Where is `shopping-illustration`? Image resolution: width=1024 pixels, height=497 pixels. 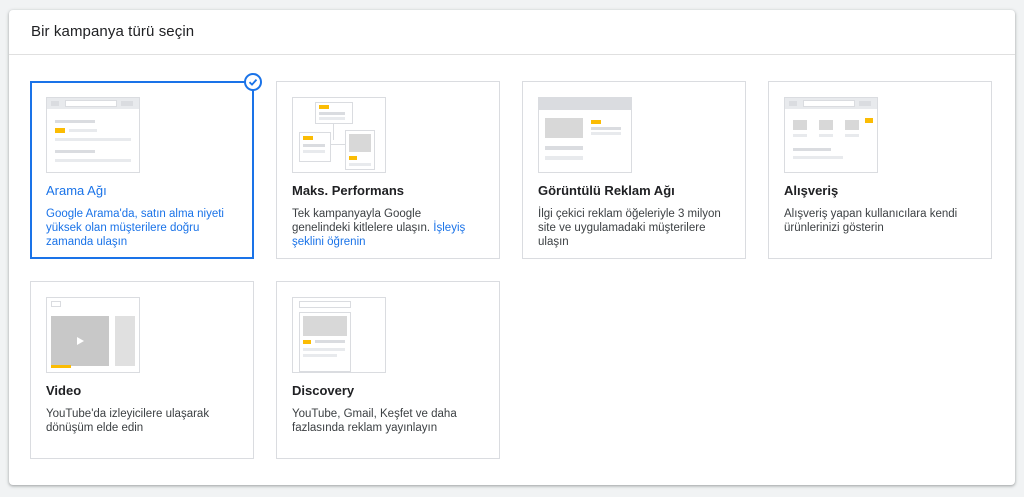
shopping-illustration is located at coordinates (831, 135).